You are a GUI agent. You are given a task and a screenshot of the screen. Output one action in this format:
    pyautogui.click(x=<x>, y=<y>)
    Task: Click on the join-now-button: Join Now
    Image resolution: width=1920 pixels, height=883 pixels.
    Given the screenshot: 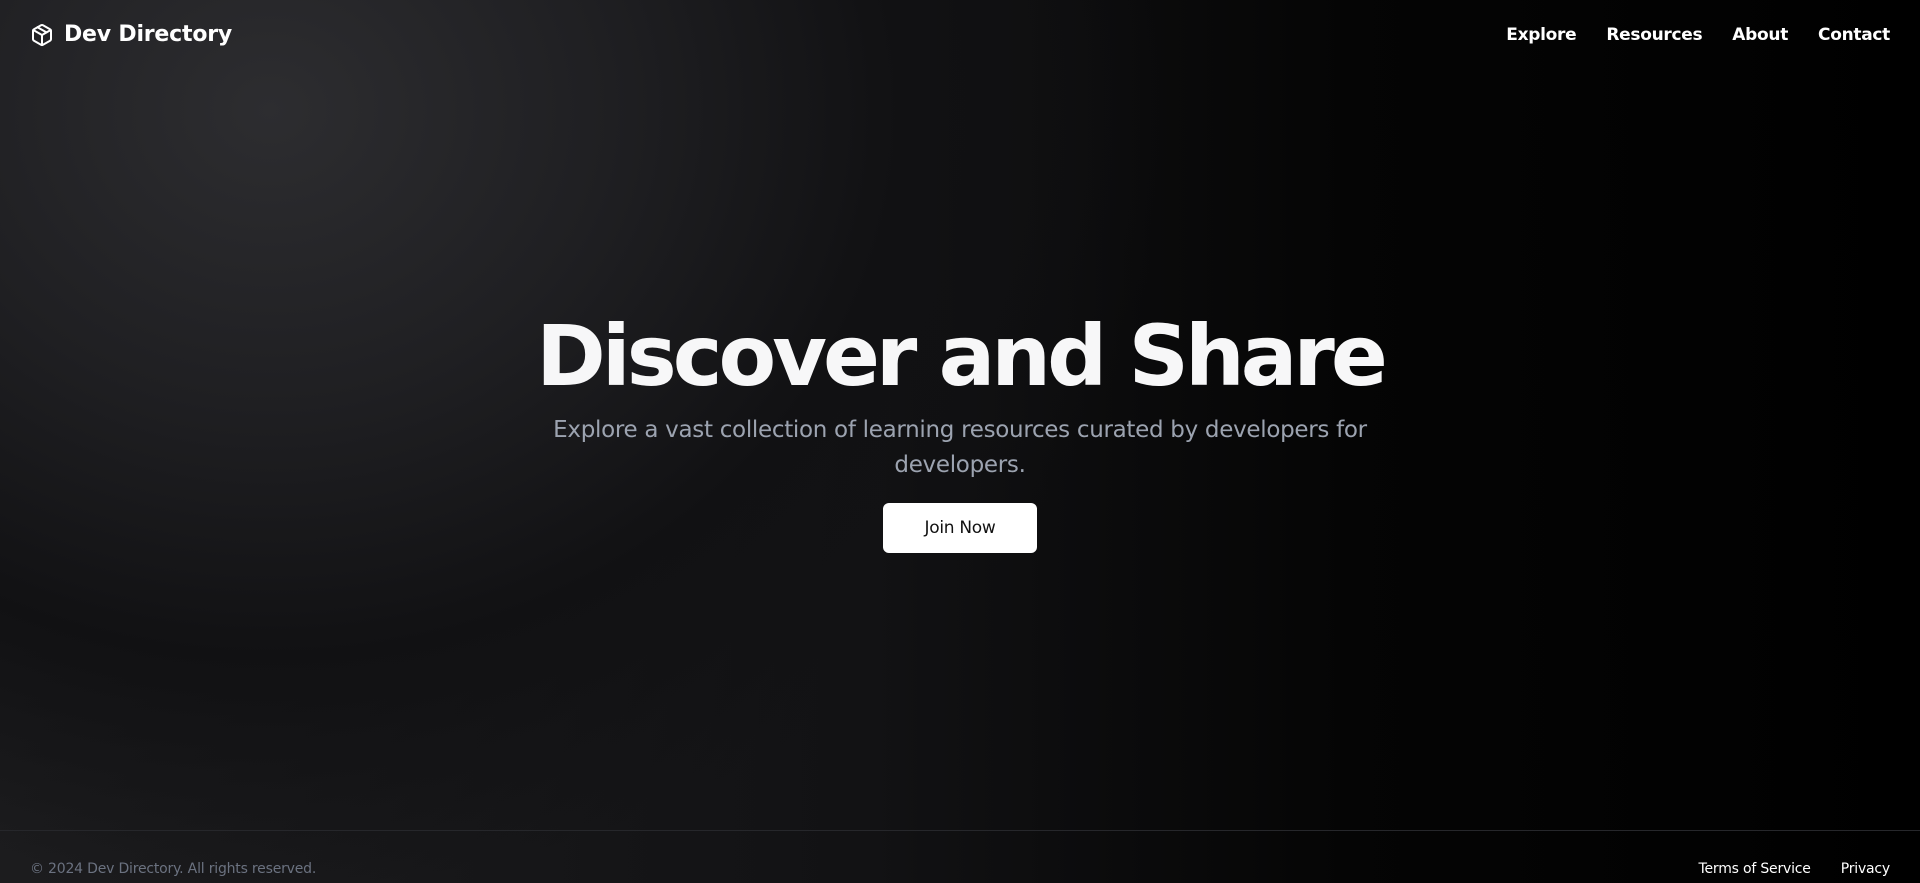 What is the action you would take?
    pyautogui.click(x=960, y=528)
    